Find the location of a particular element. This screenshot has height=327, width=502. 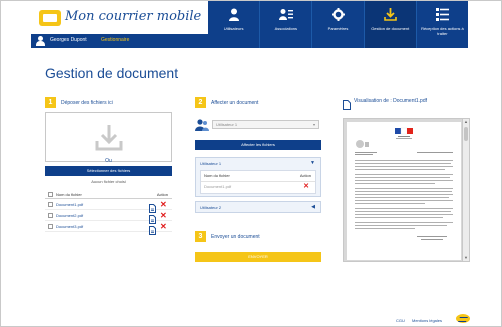

download-icon is located at coordinates (390, 15).